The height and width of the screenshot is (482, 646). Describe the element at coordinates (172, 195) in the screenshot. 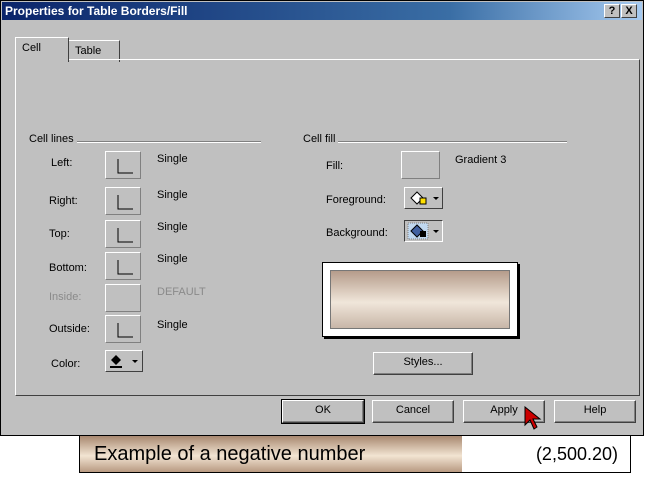

I see `right-value: Single` at that location.